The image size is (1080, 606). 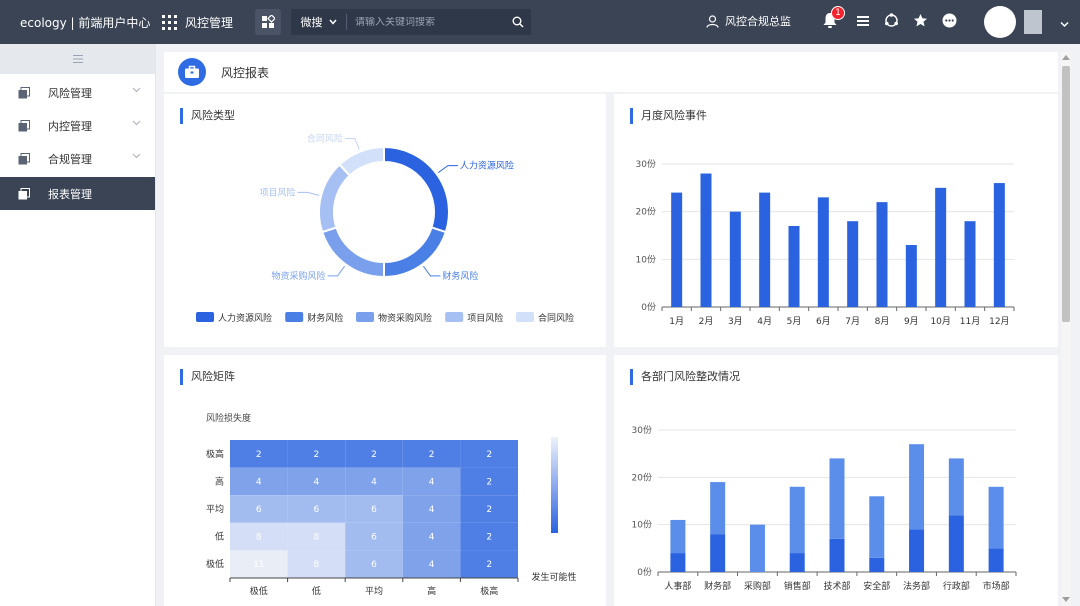 What do you see at coordinates (426, 22) in the screenshot?
I see `search-input` at bounding box center [426, 22].